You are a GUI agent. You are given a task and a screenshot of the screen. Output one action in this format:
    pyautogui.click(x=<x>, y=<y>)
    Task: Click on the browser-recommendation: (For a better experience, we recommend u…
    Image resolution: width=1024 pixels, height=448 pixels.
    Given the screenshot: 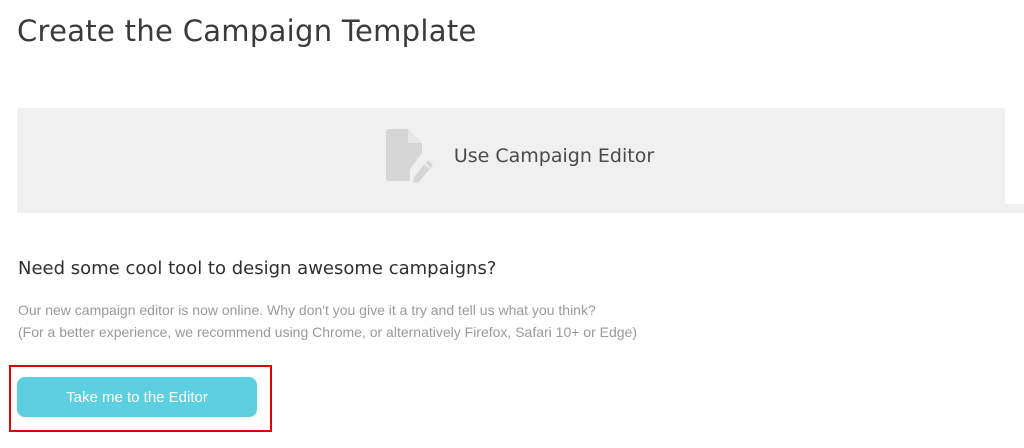 What is the action you would take?
    pyautogui.click(x=328, y=332)
    